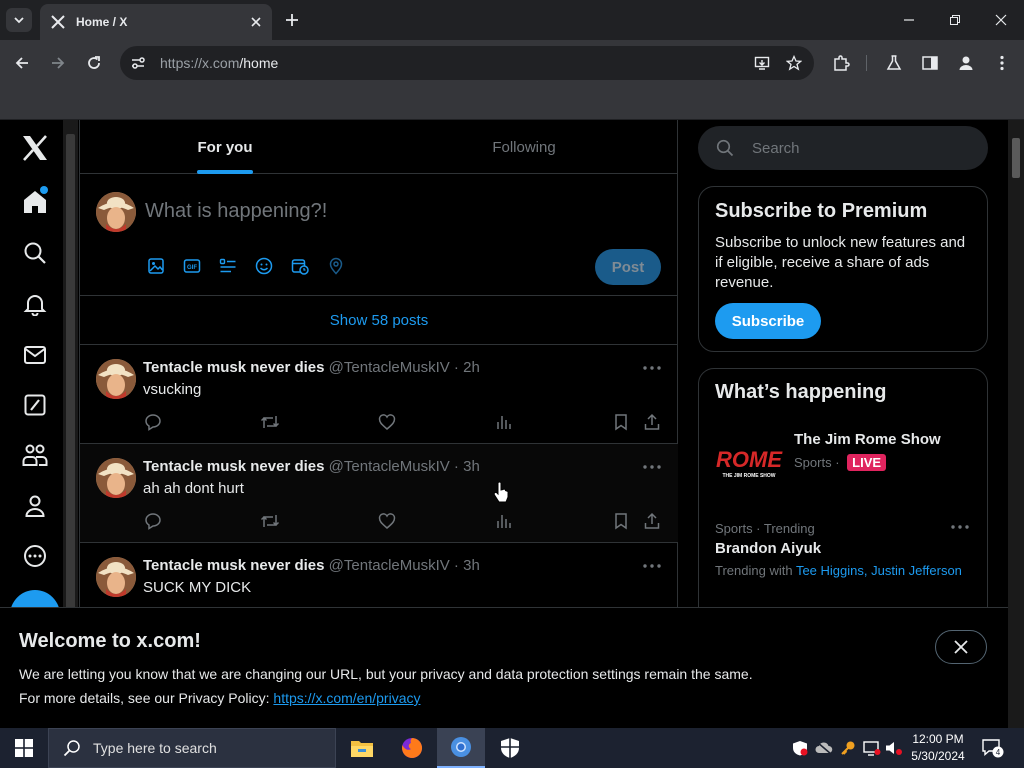  I want to click on composer-input: What is happening?!, so click(236, 211).